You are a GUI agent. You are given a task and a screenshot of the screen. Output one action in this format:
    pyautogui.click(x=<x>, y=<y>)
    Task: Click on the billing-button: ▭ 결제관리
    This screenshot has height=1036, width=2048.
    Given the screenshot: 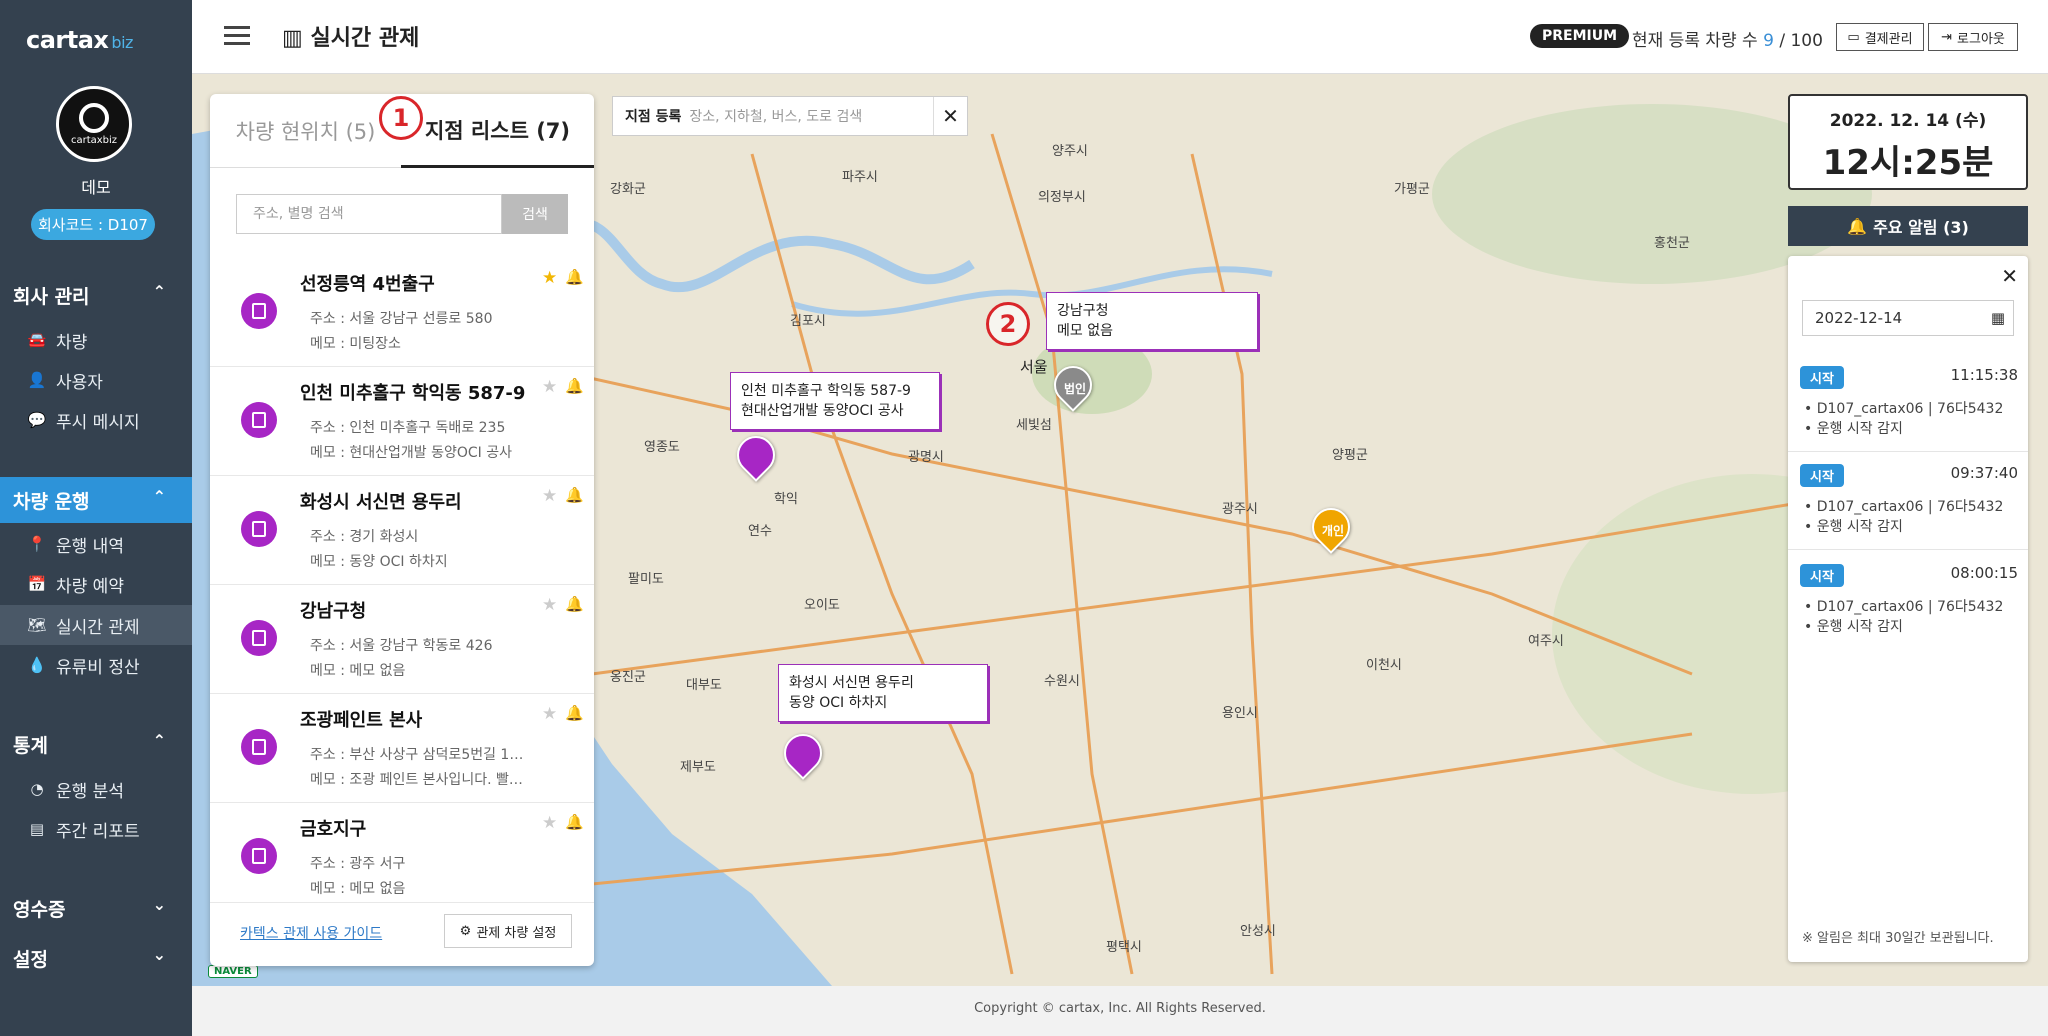 What is the action you would take?
    pyautogui.click(x=1880, y=37)
    